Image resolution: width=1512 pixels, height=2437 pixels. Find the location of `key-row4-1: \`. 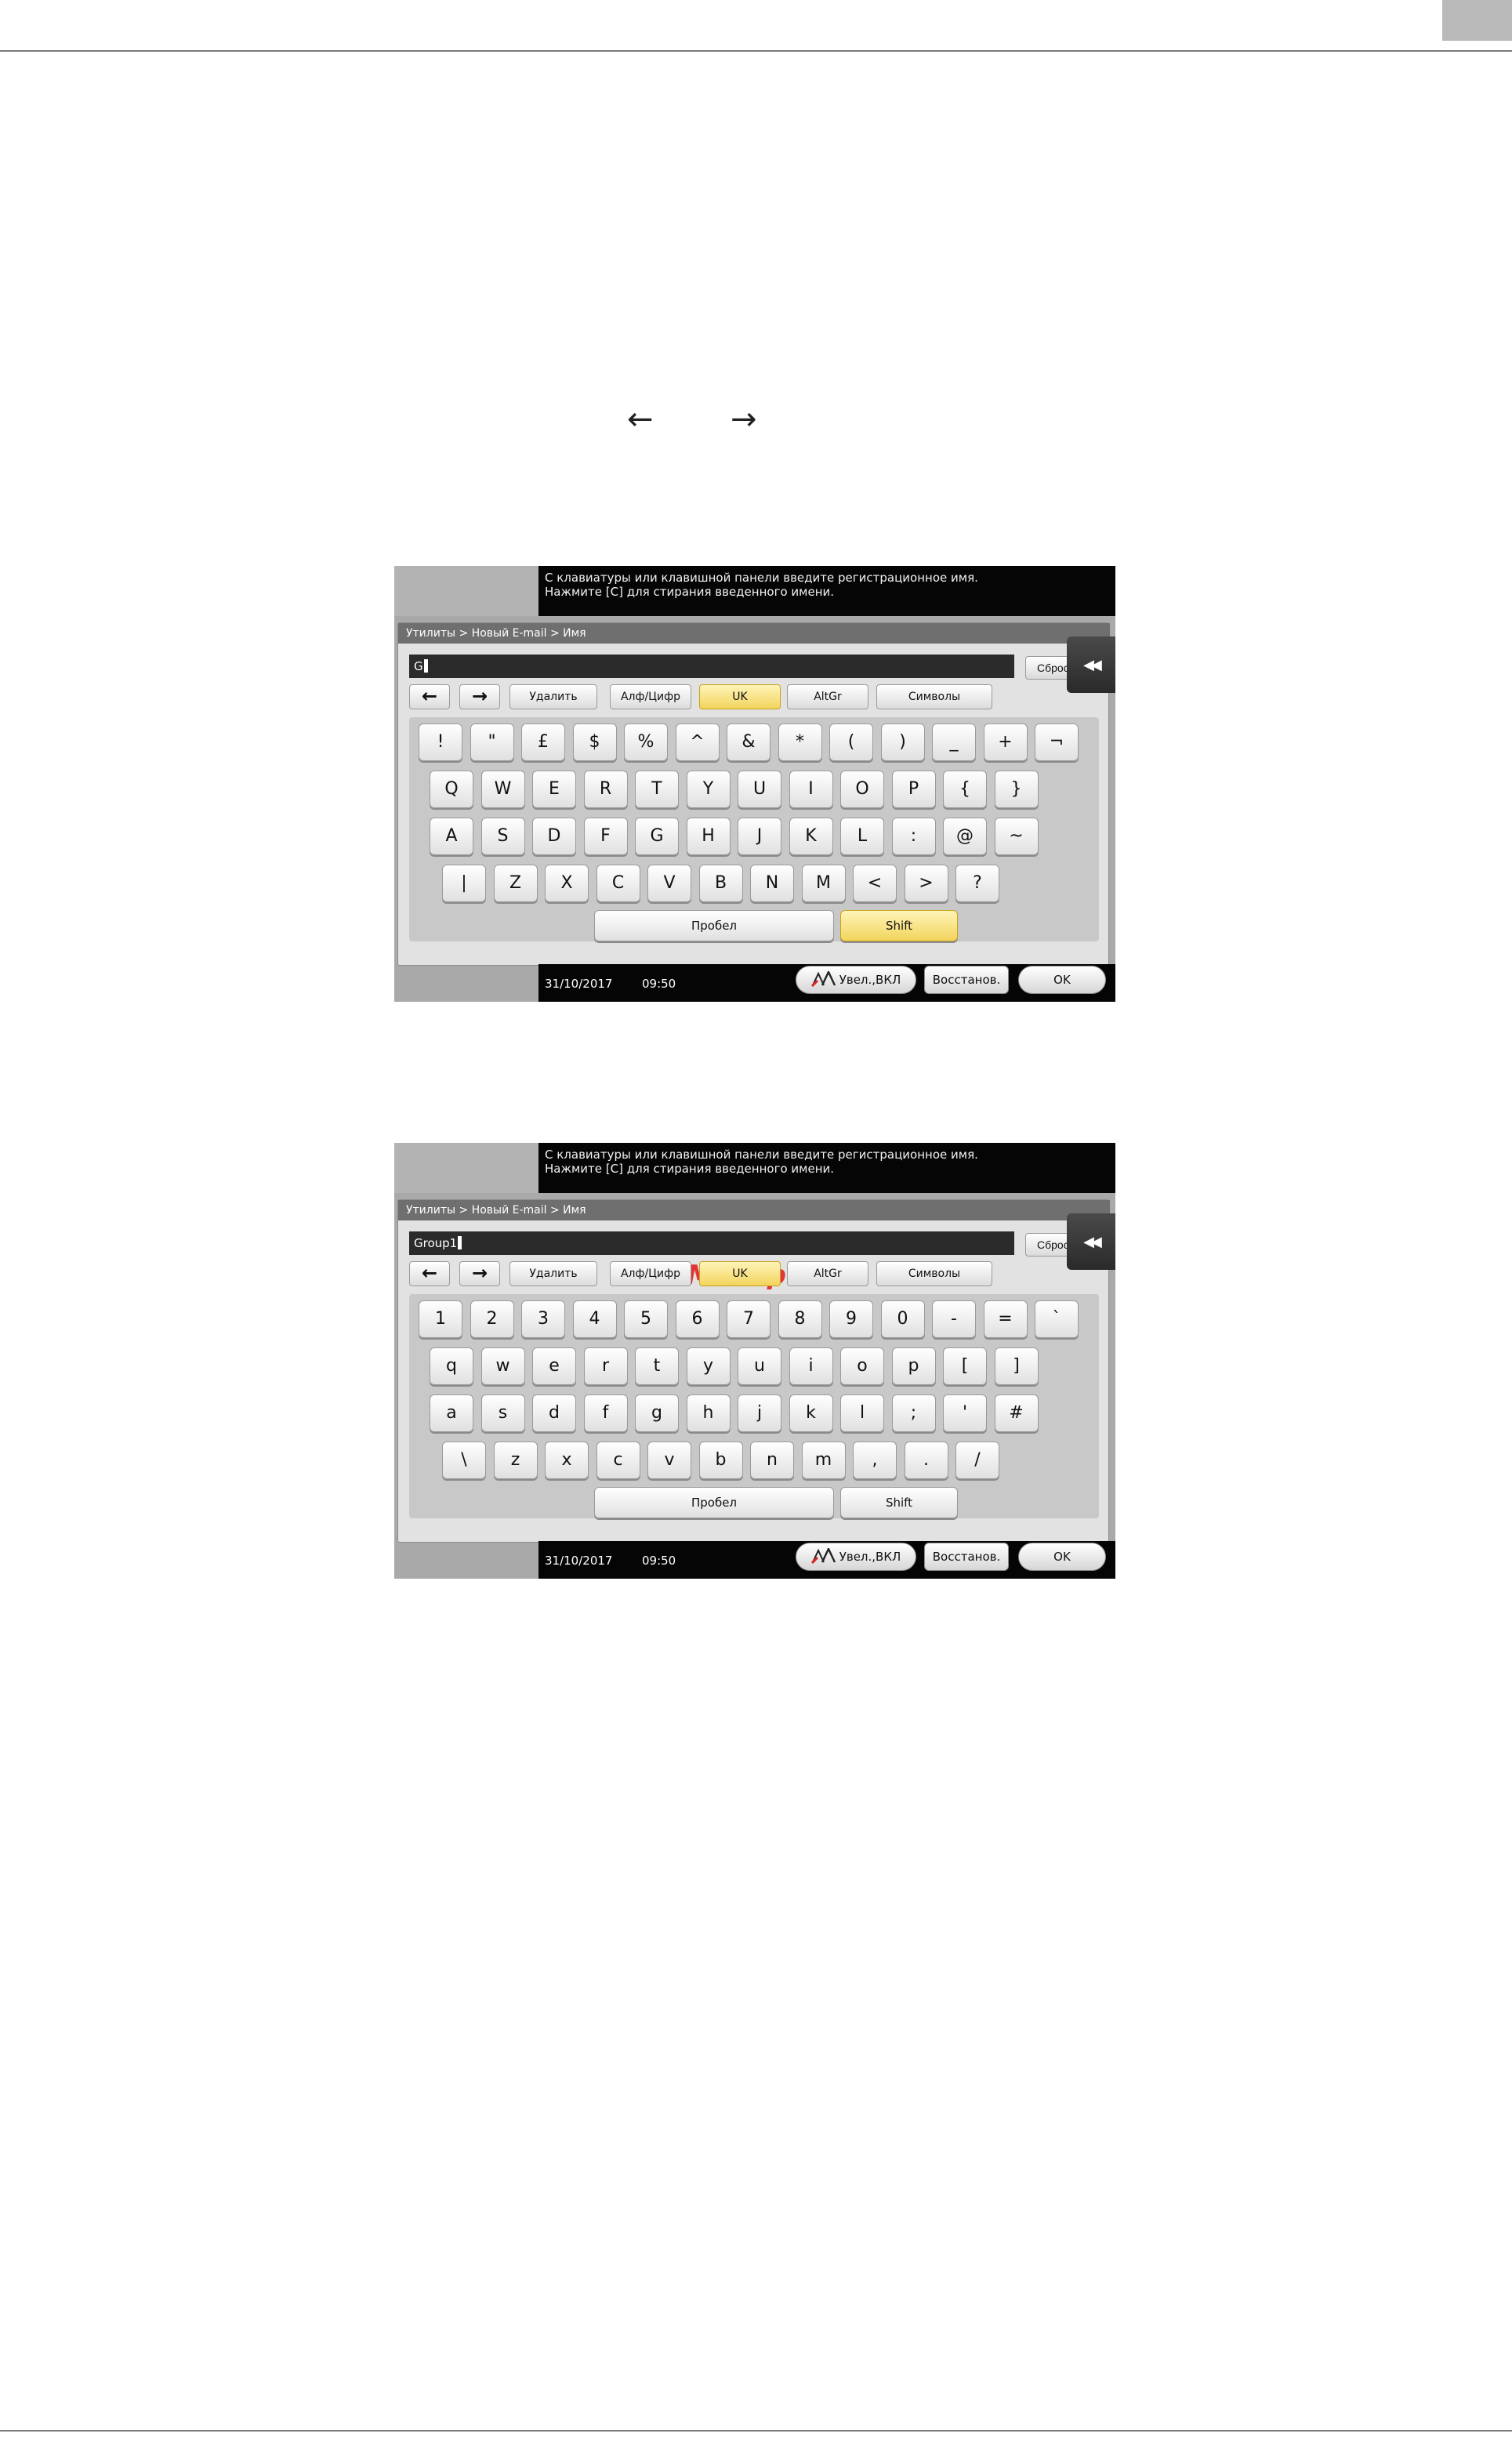

key-row4-1: \ is located at coordinates (464, 1460).